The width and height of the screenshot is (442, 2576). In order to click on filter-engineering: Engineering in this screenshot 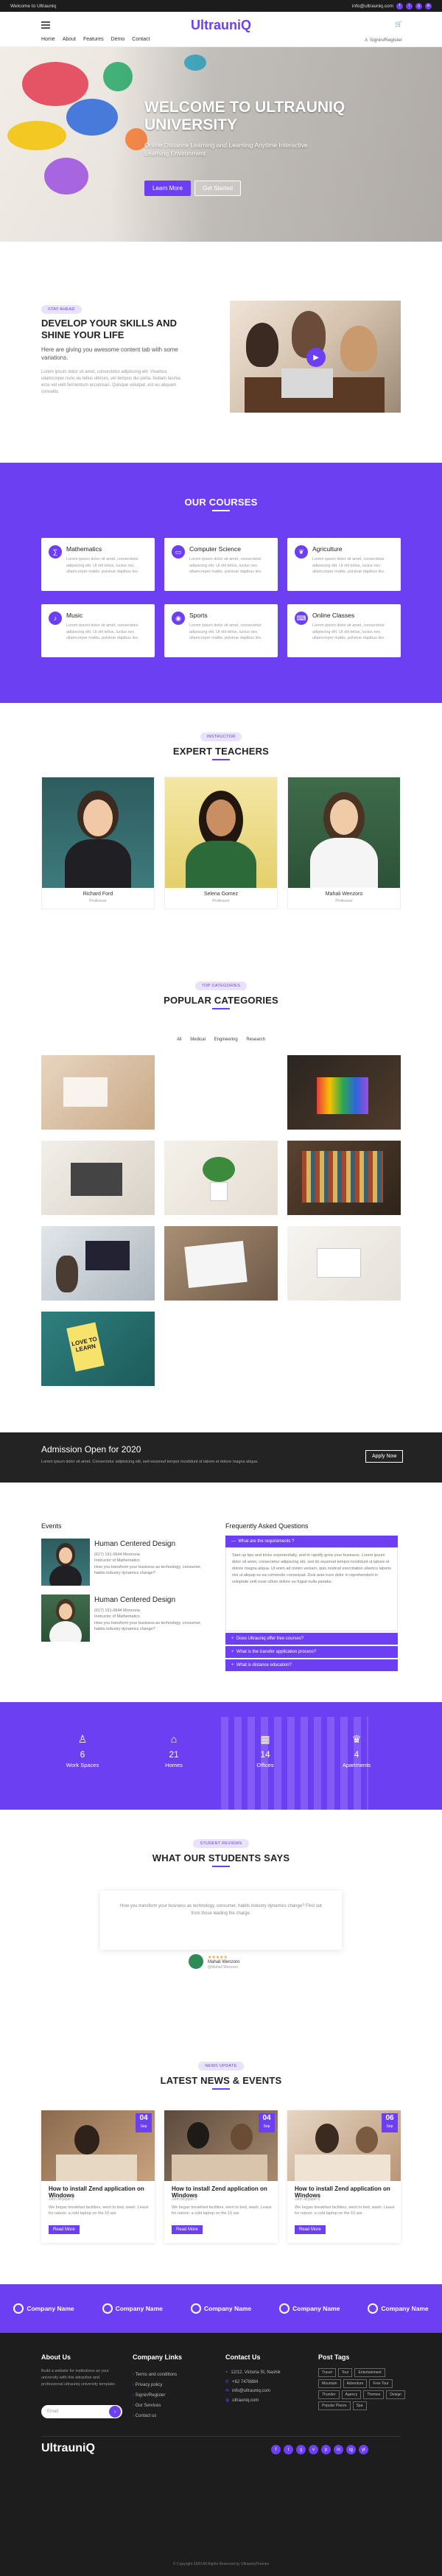, I will do `click(226, 1039)`.